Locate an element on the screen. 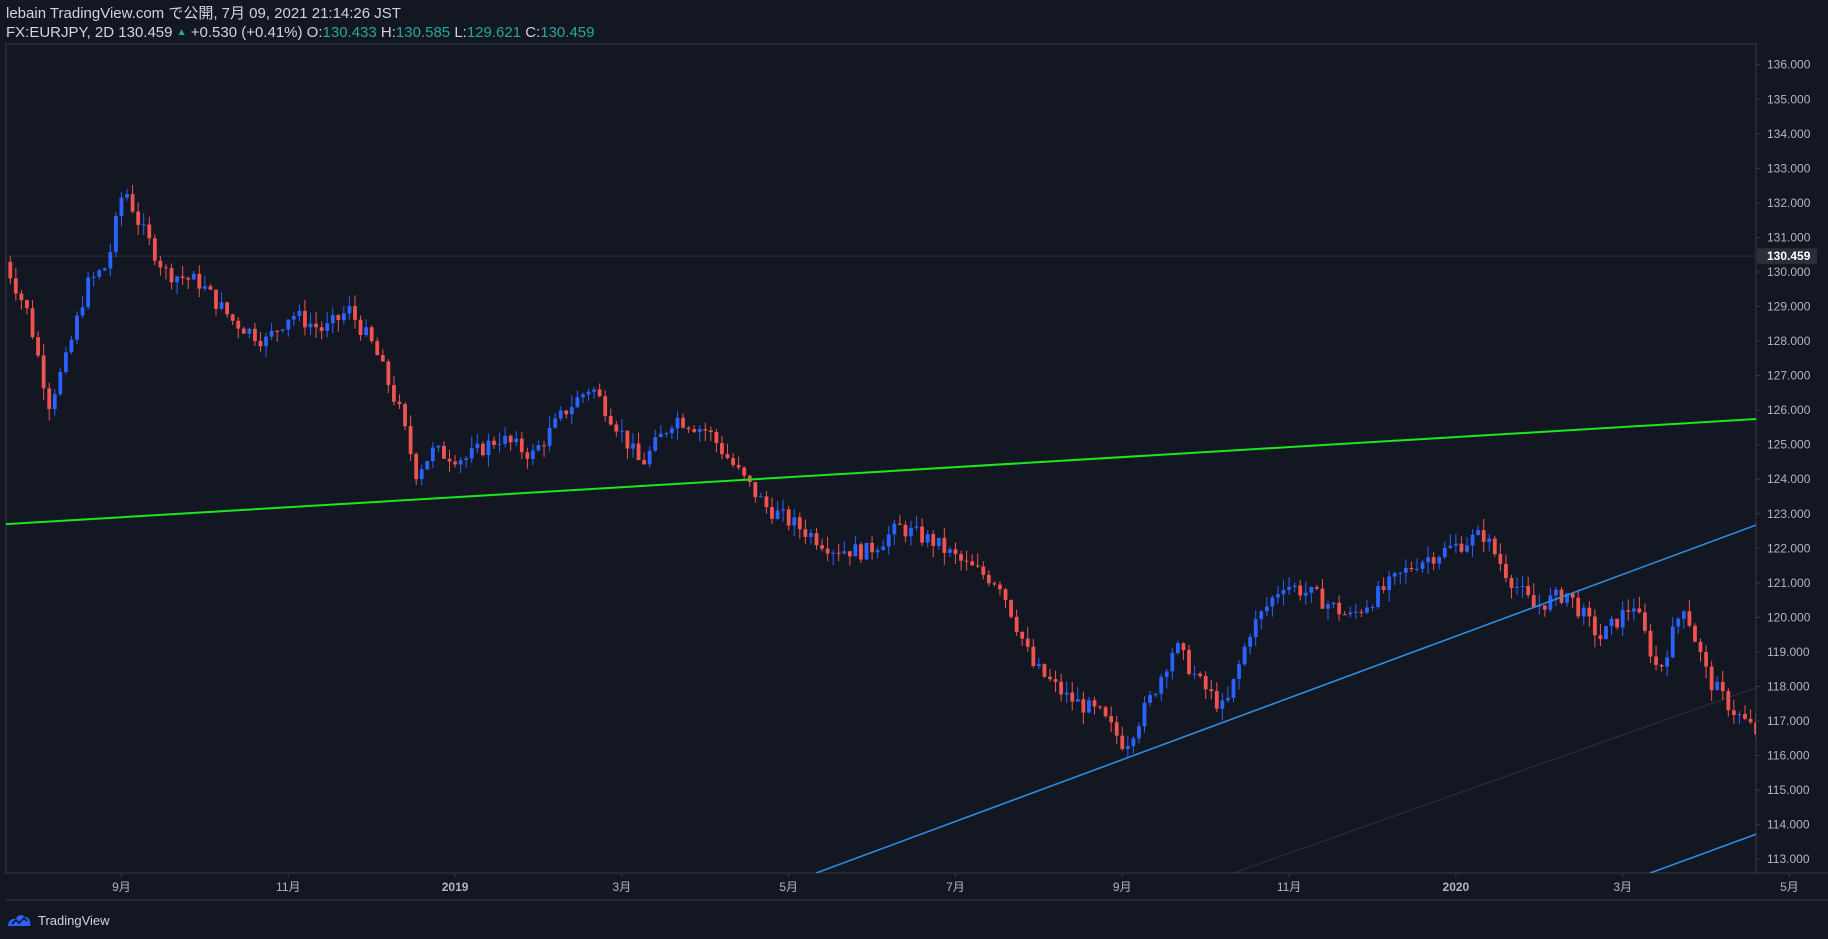 The height and width of the screenshot is (939, 1828). price-tick-label: 116.000 is located at coordinates (1788, 756).